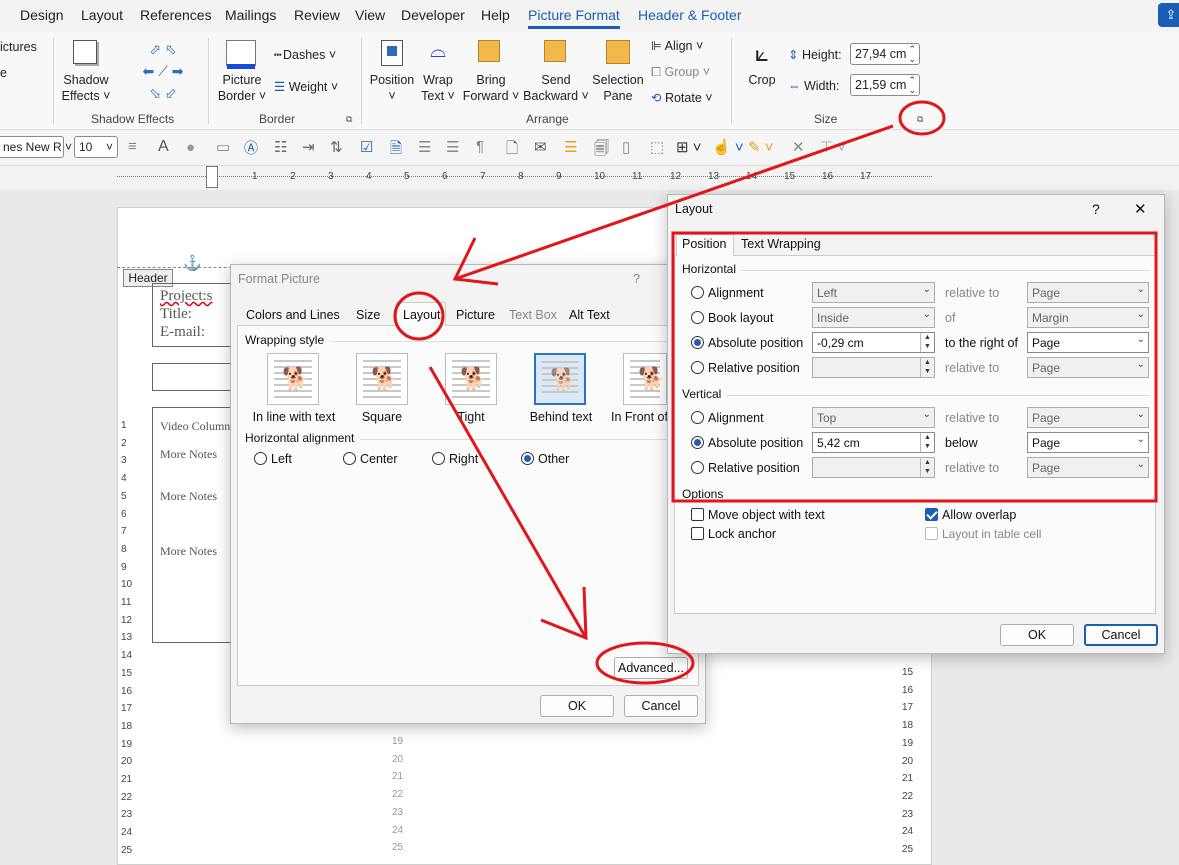  What do you see at coordinates (392, 80) in the screenshot?
I see `position-label: Position` at bounding box center [392, 80].